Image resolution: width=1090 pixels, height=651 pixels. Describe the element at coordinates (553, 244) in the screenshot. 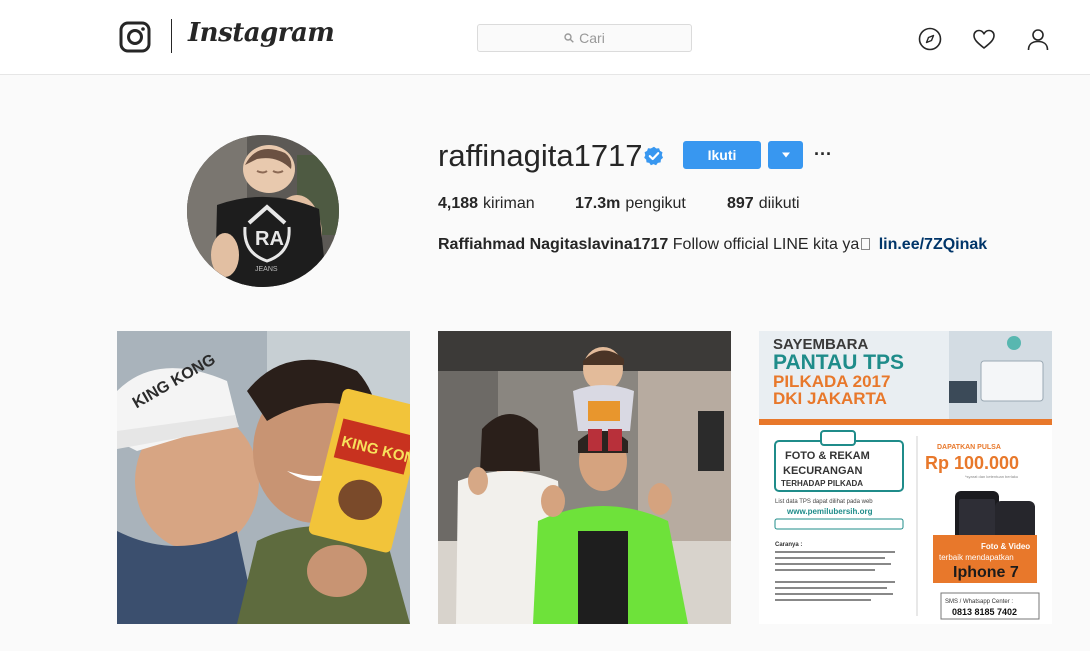

I see `profile-full-name: Raffiahmad Nagitaslavina1717` at that location.